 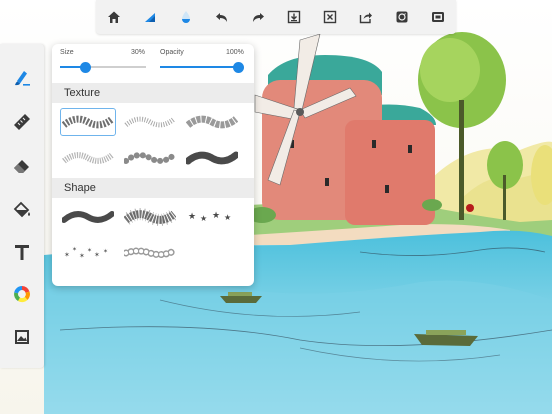 What do you see at coordinates (438, 17) in the screenshot?
I see `fullscreen-icon` at bounding box center [438, 17].